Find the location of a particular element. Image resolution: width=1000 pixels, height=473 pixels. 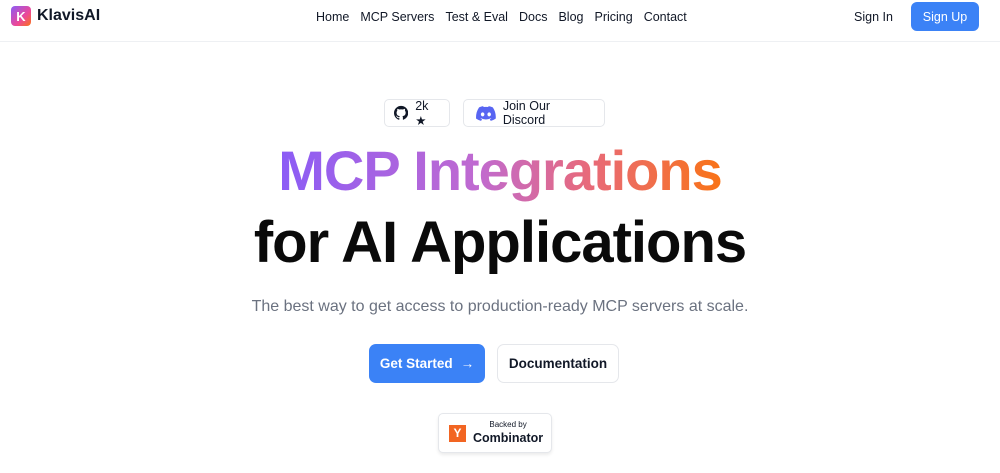

nav-link-home: Home is located at coordinates (332, 17).